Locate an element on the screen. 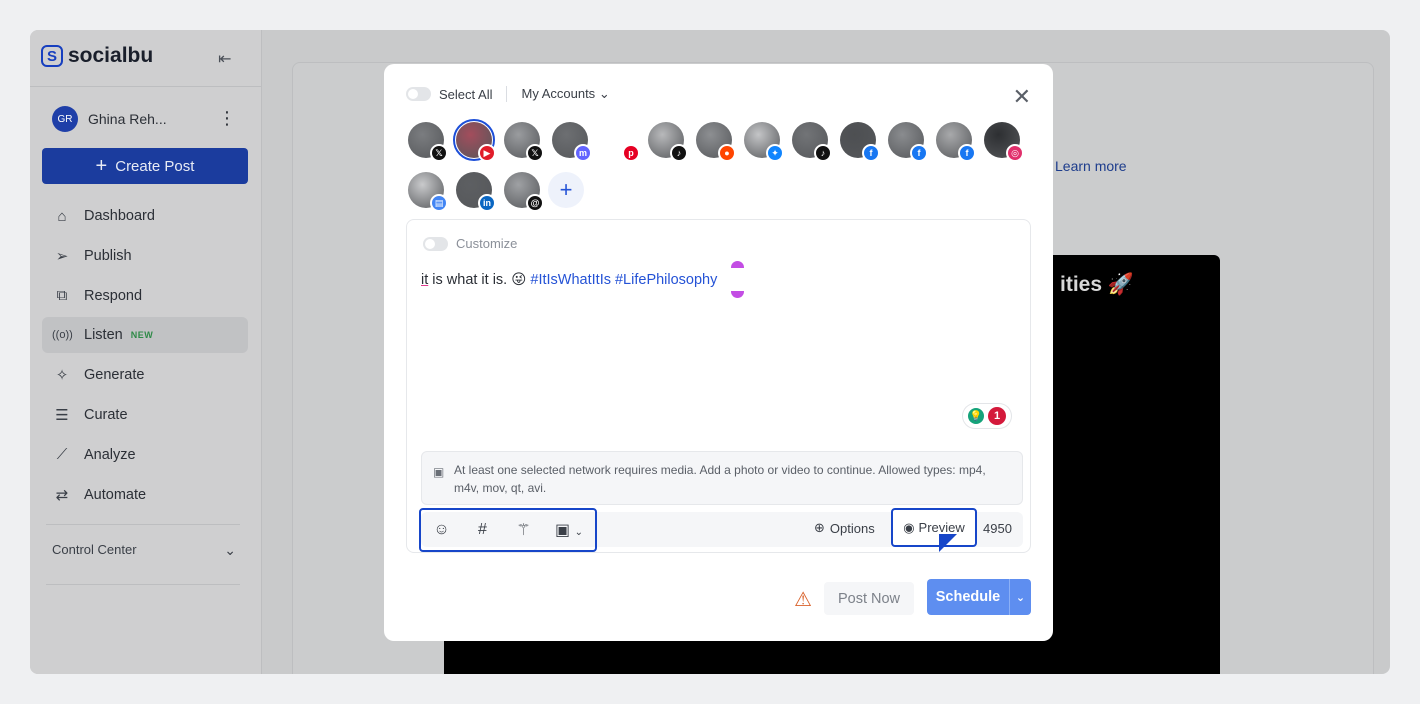 The image size is (1420, 704). add-media-icon: ▣ ⌄ is located at coordinates (569, 530).